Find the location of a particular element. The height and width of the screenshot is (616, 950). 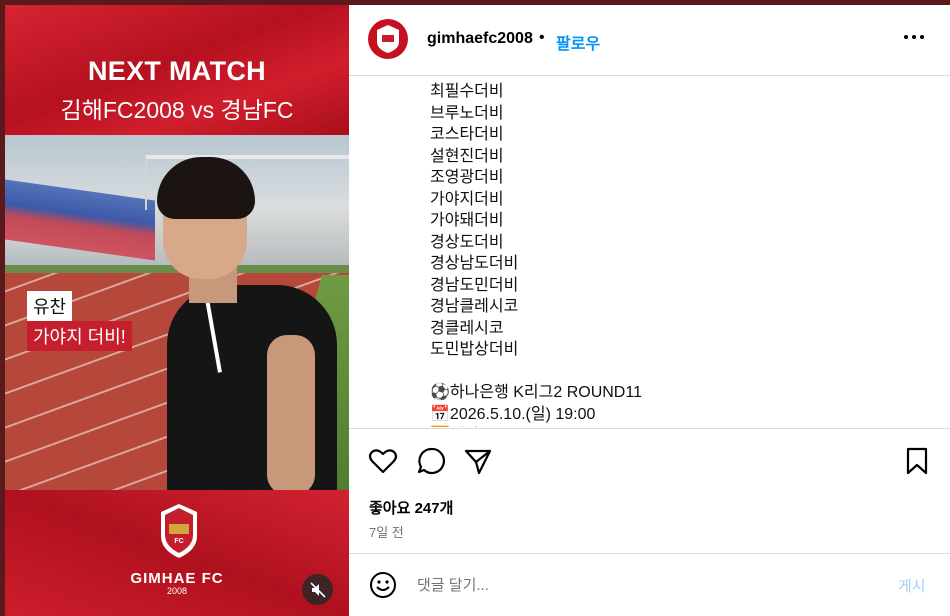

caption-player-name: 유찬 is located at coordinates (50, 306).